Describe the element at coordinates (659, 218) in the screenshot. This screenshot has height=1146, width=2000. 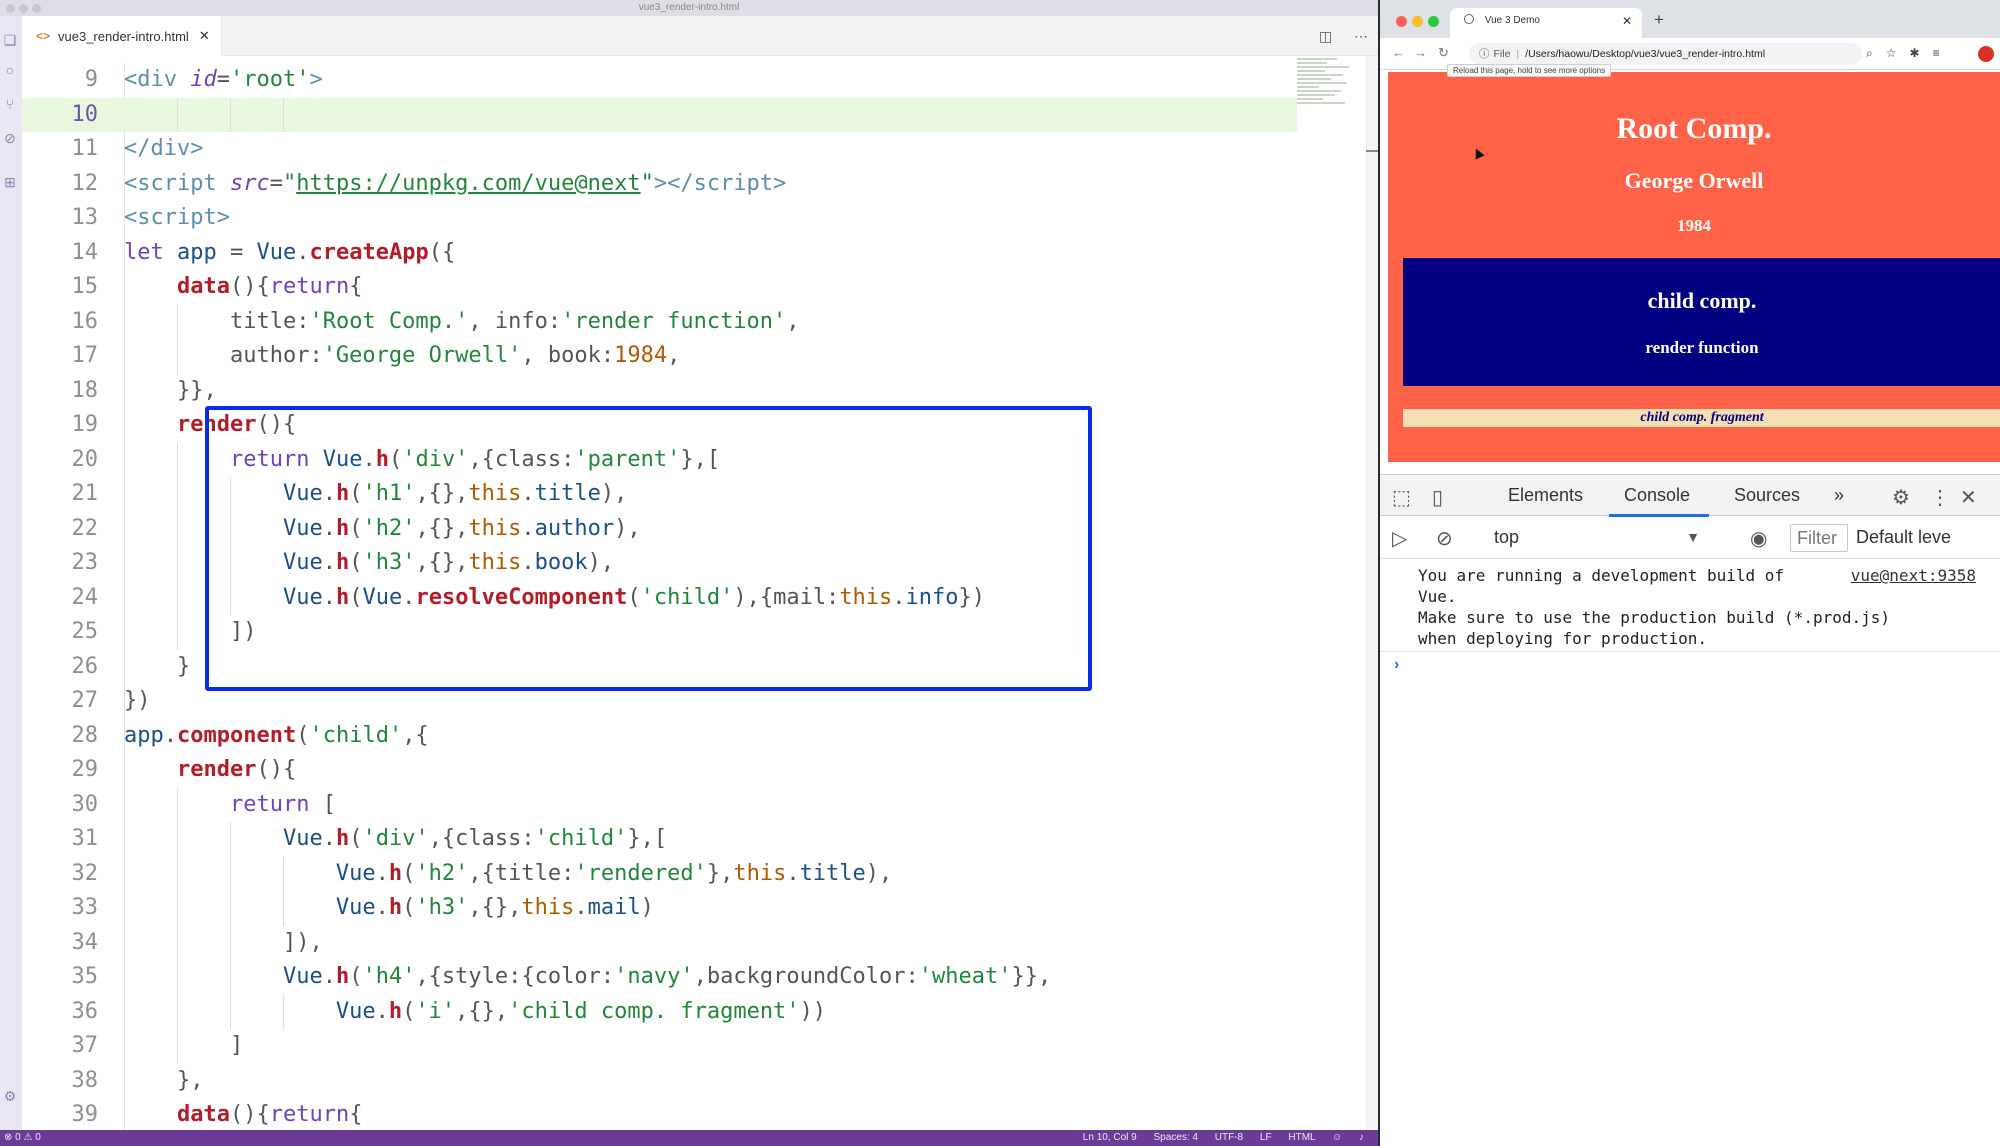
I see `code-line: 13 <script>` at that location.